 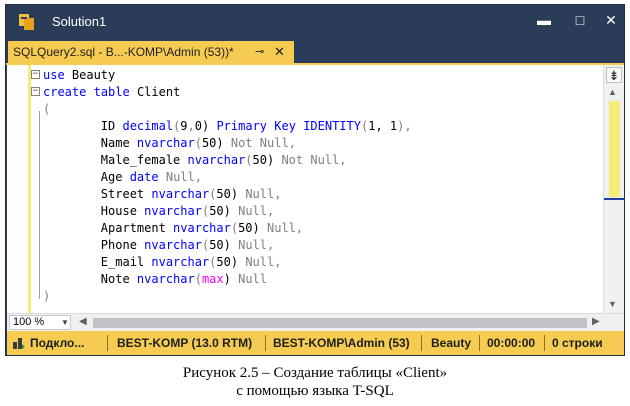 I want to click on code-line: House nvarchar(50) Null,, so click(x=315, y=211).